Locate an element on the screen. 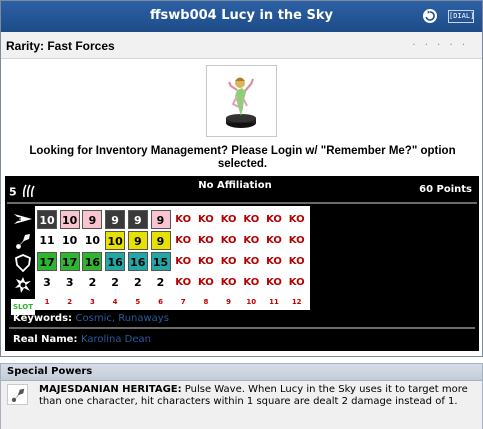  stat-icons: SLOT is located at coordinates (23, 261).